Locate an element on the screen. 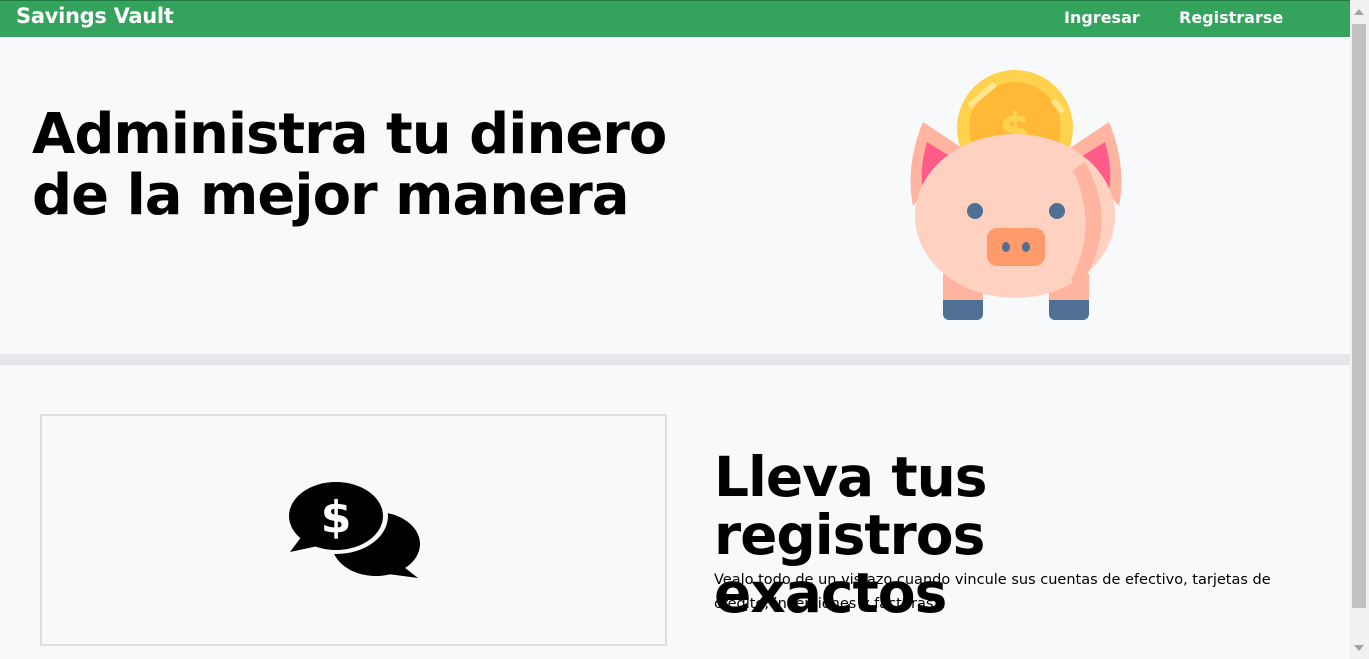 The image size is (1369, 659). scroll-up-arrow-icon is located at coordinates (1359, 12).